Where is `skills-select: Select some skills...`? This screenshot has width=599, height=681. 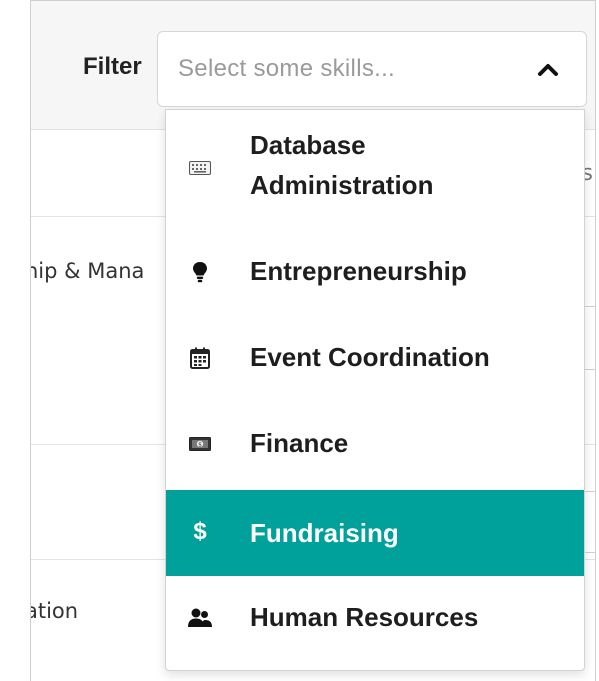 skills-select: Select some skills... is located at coordinates (372, 69).